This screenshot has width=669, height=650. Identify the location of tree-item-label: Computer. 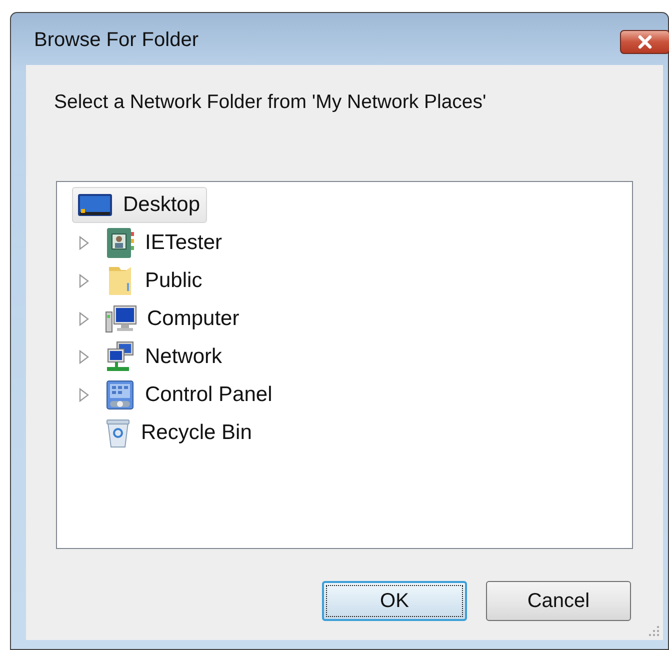
(193, 319).